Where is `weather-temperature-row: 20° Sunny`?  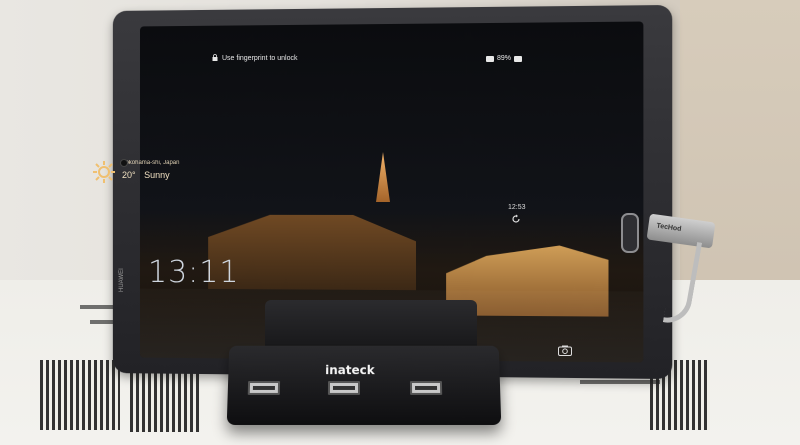 weather-temperature-row: 20° Sunny is located at coordinates (146, 175).